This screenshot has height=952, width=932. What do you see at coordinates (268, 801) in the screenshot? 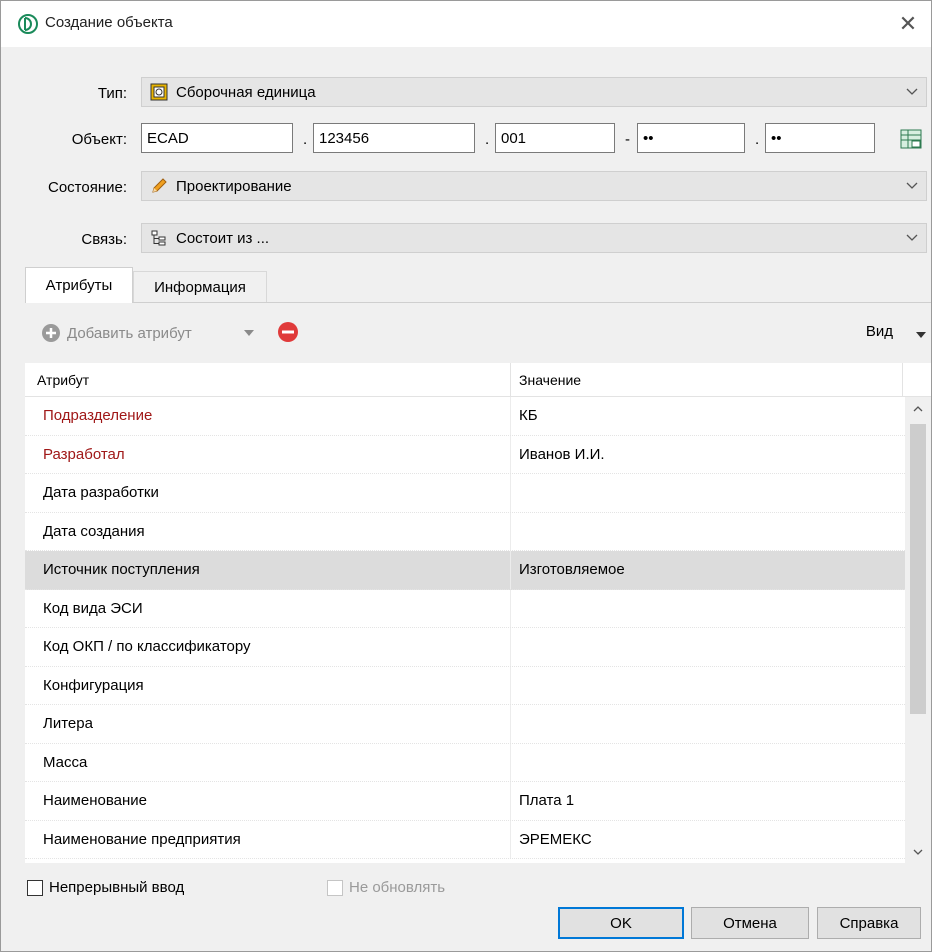
I see `attribute-name: Наименование` at bounding box center [268, 801].